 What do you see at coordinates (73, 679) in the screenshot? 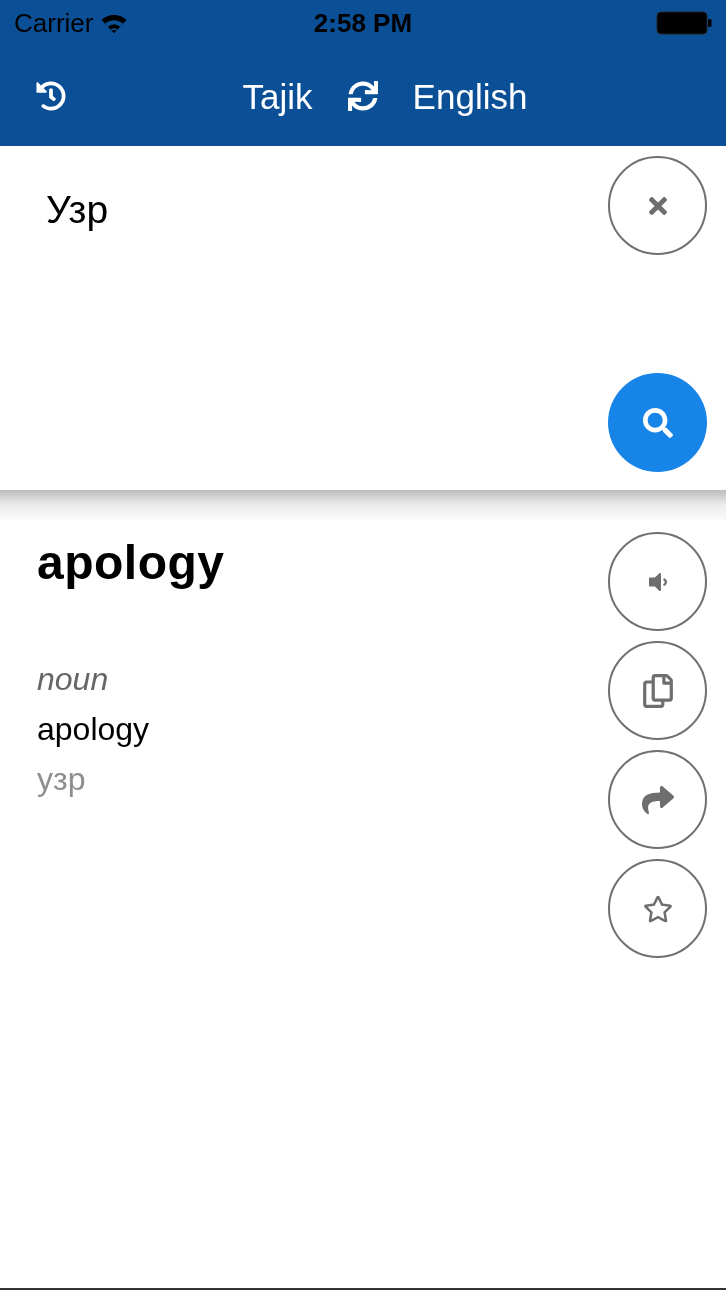
I see `part-of-speech: noun` at bounding box center [73, 679].